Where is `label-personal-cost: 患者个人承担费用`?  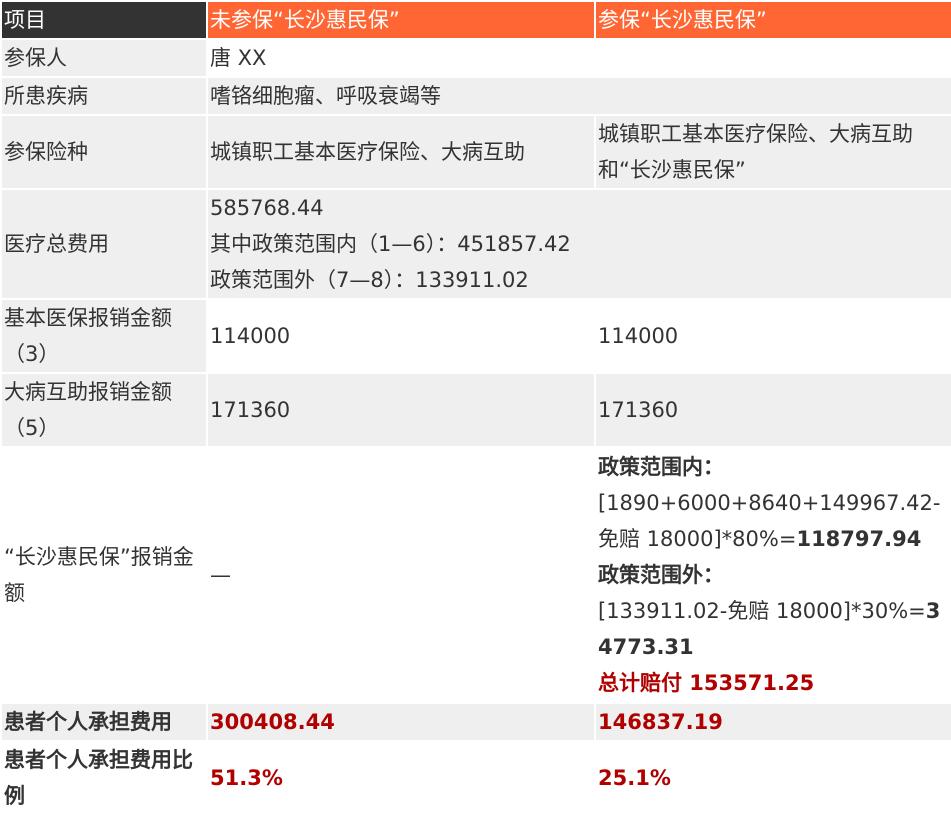 label-personal-cost: 患者个人承担费用 is located at coordinates (104, 722).